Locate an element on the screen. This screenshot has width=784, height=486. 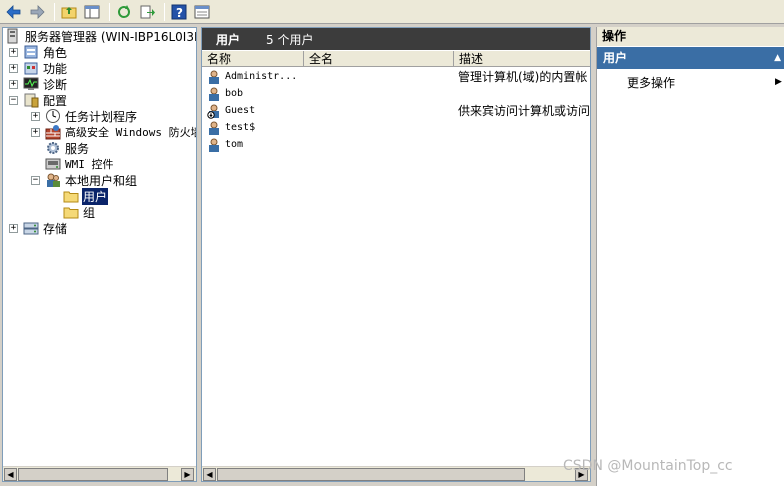
column-header-fullname: 全名 is located at coordinates (379, 59).